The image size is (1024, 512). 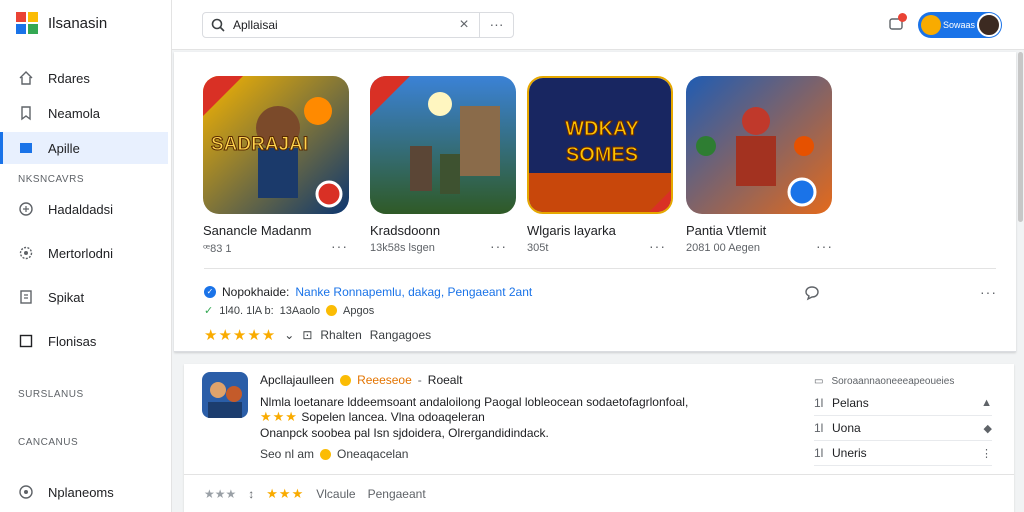 What do you see at coordinates (341, 25) in the screenshot?
I see `search-input` at bounding box center [341, 25].